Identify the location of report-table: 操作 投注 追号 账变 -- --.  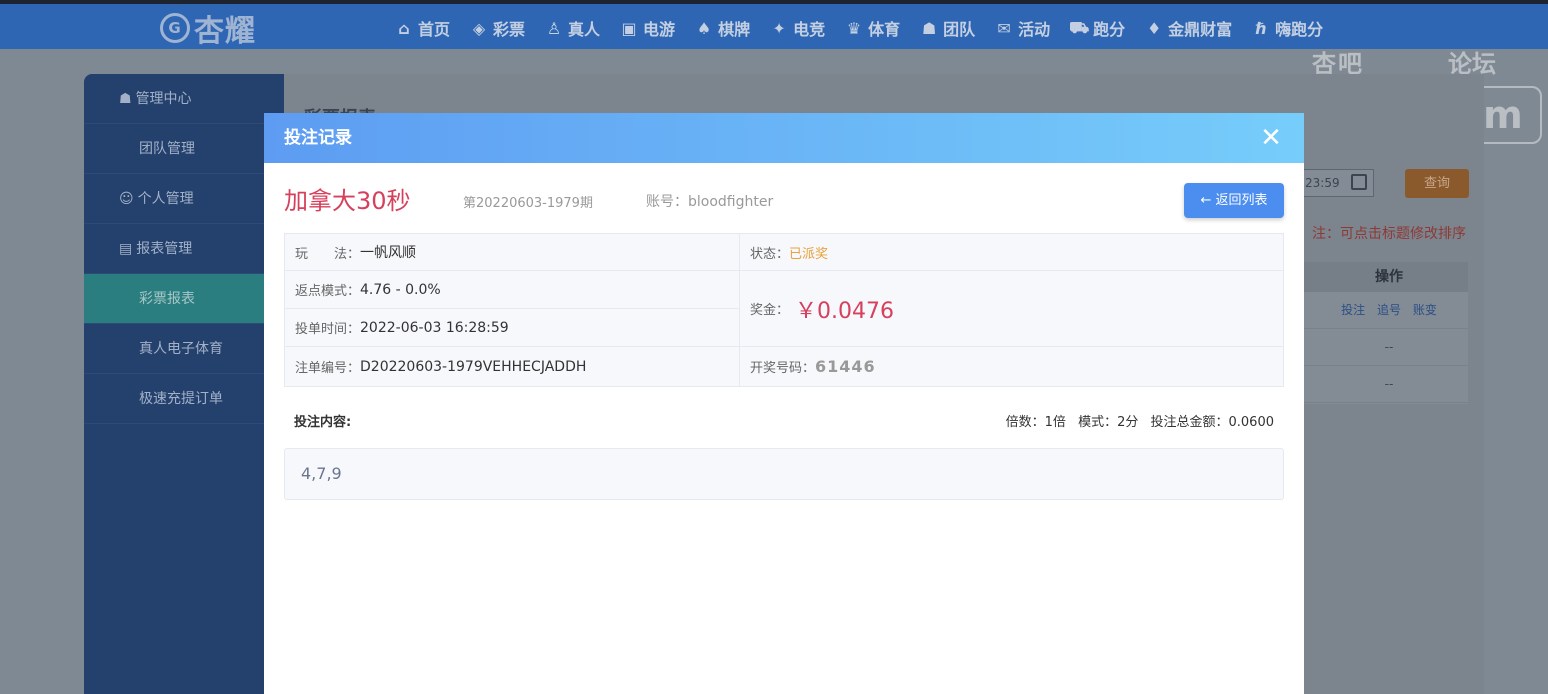
(1382, 333).